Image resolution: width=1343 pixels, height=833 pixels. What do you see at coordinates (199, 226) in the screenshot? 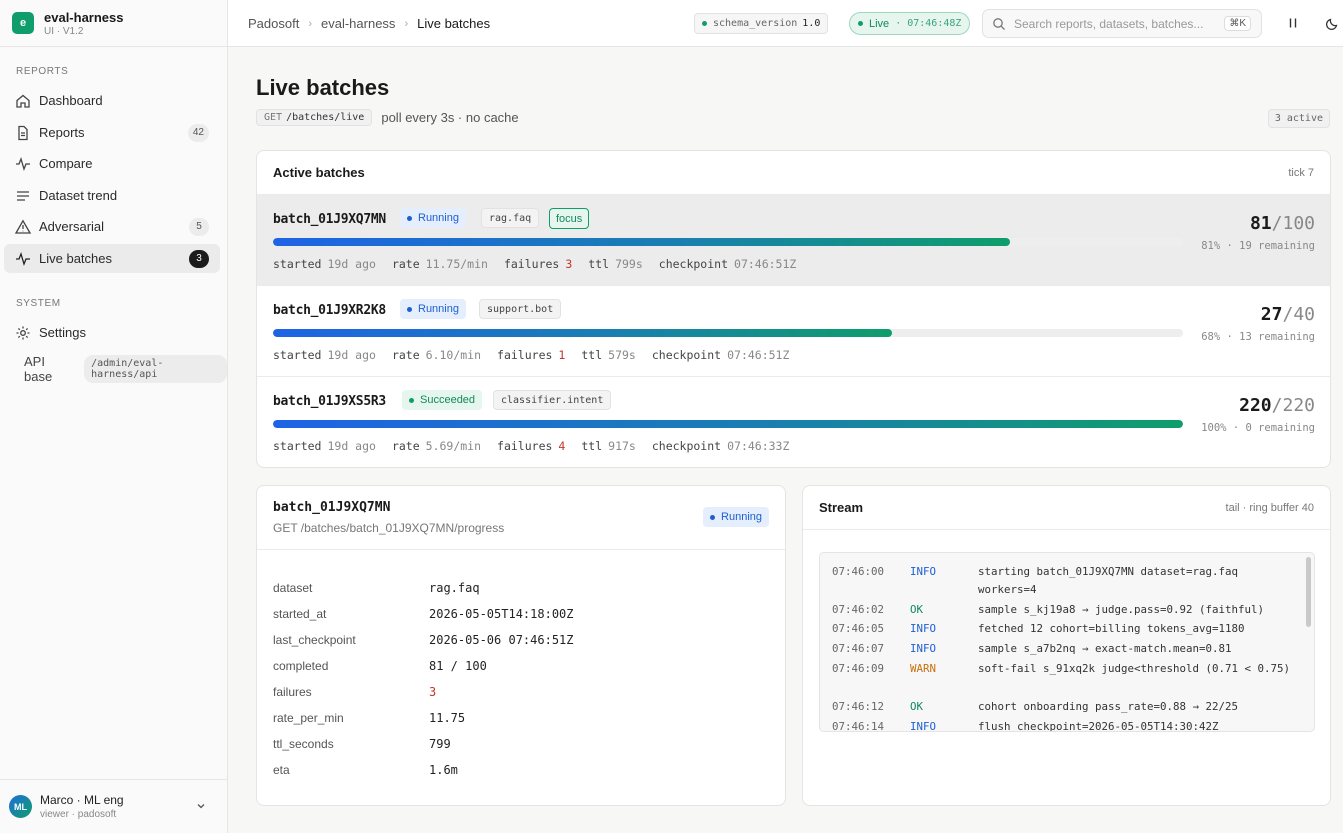
I see `adversarial-count-badge: 5` at bounding box center [199, 226].